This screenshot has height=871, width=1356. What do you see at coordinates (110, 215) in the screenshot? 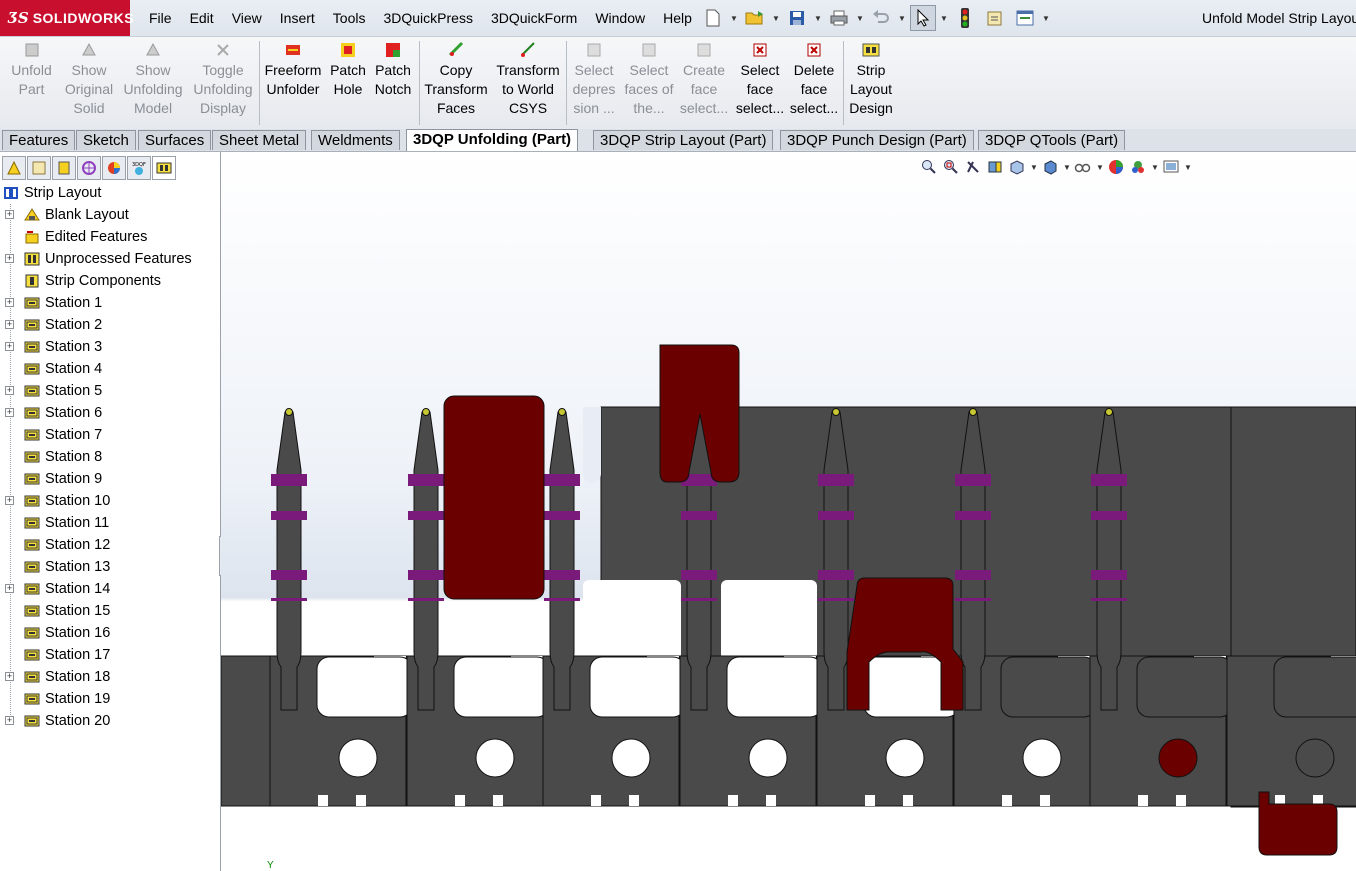
I see `tree-item-blank-layout: + Blank Layout` at bounding box center [110, 215].